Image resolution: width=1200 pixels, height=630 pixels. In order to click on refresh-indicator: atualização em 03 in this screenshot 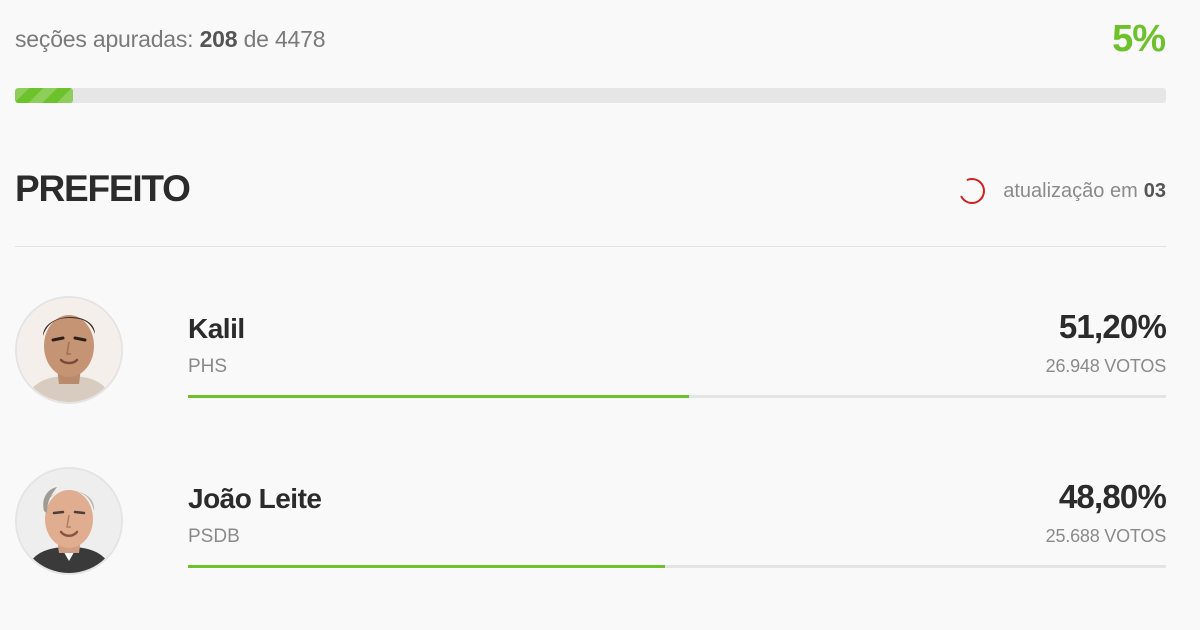, I will do `click(1060, 191)`.